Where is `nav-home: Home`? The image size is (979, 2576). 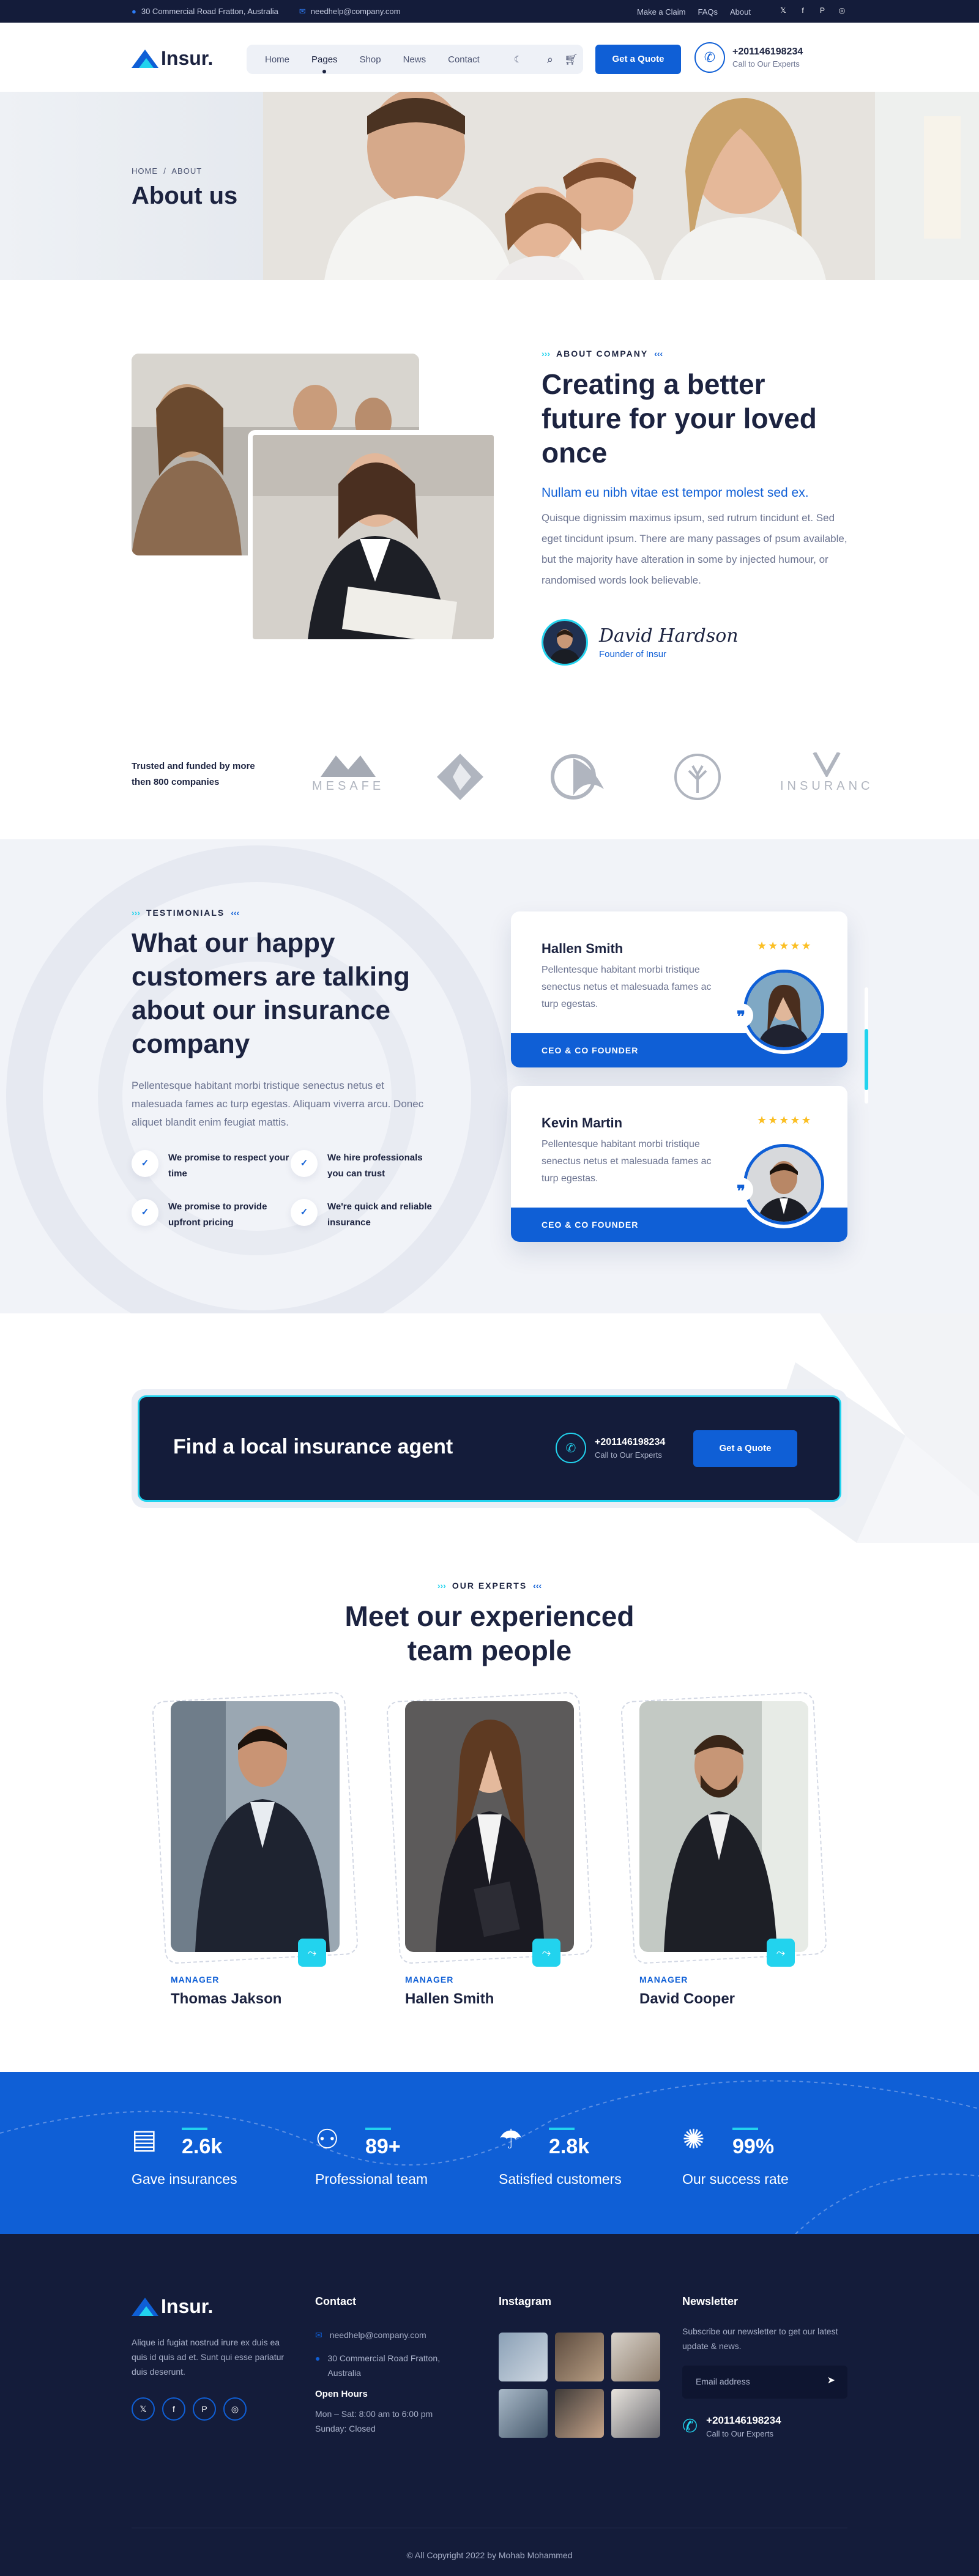 nav-home: Home is located at coordinates (277, 59).